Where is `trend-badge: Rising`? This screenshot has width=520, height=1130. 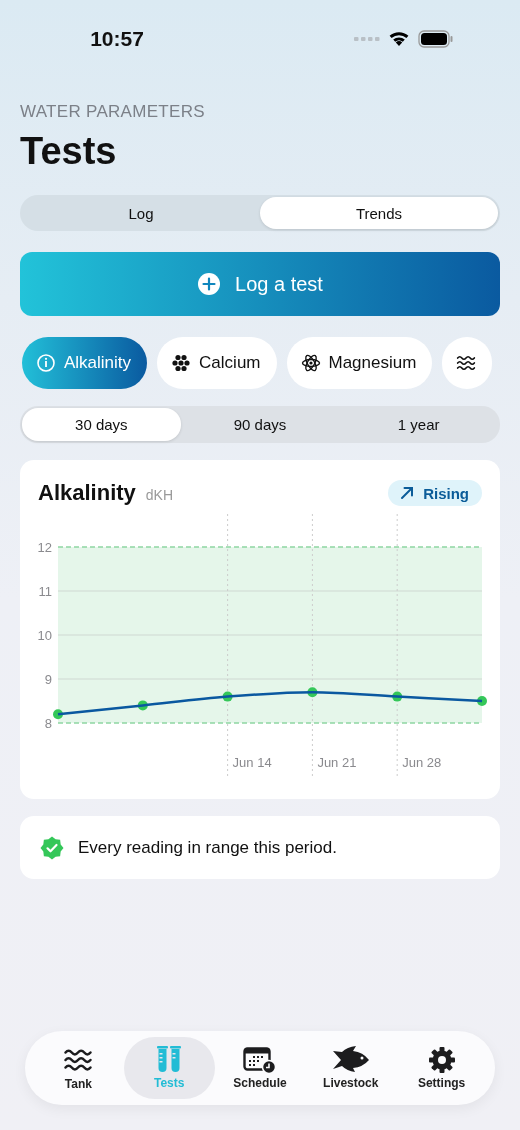
trend-badge: Rising is located at coordinates (435, 493).